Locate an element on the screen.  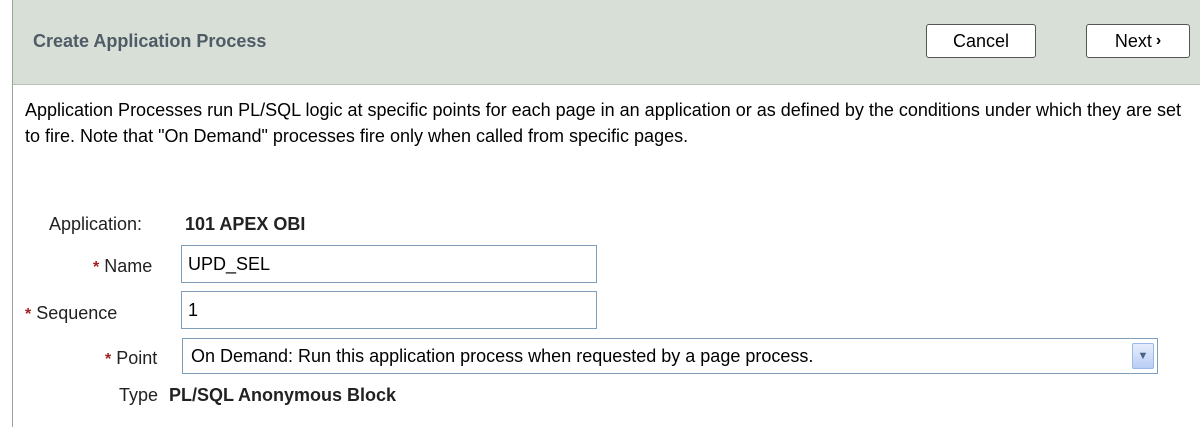
type-label: Type is located at coordinates (139, 395).